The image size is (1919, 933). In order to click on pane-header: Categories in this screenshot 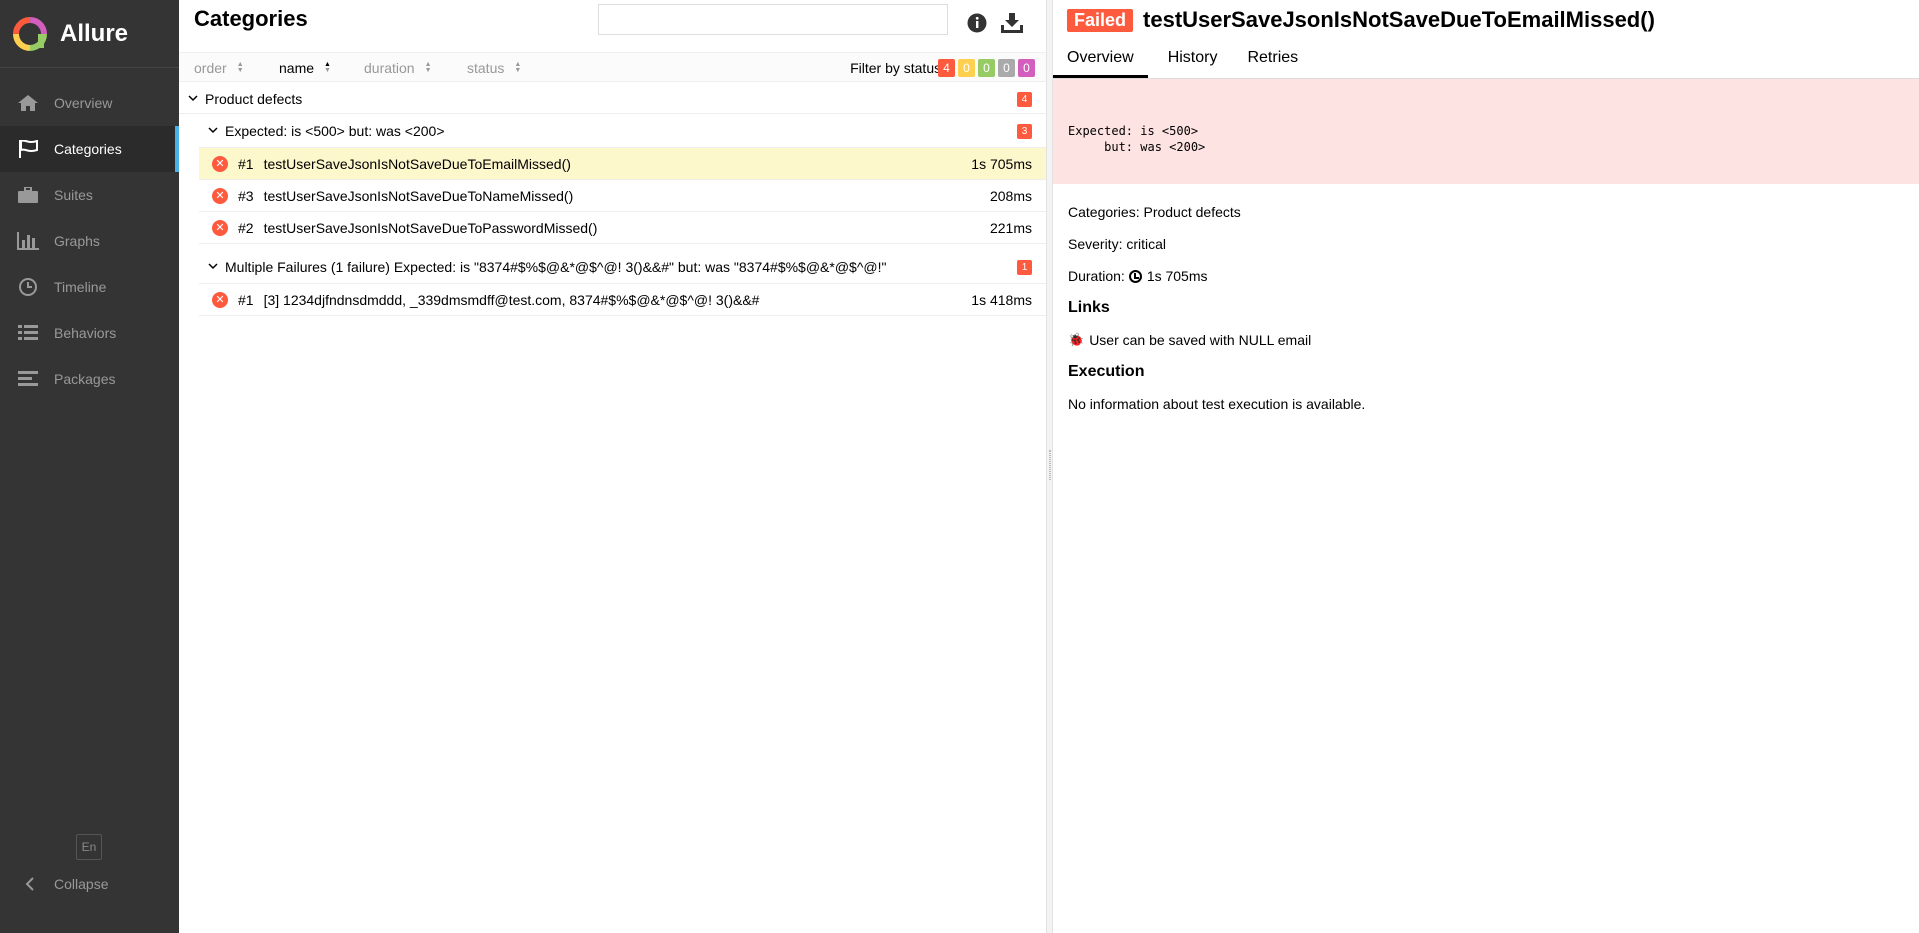, I will do `click(612, 25)`.